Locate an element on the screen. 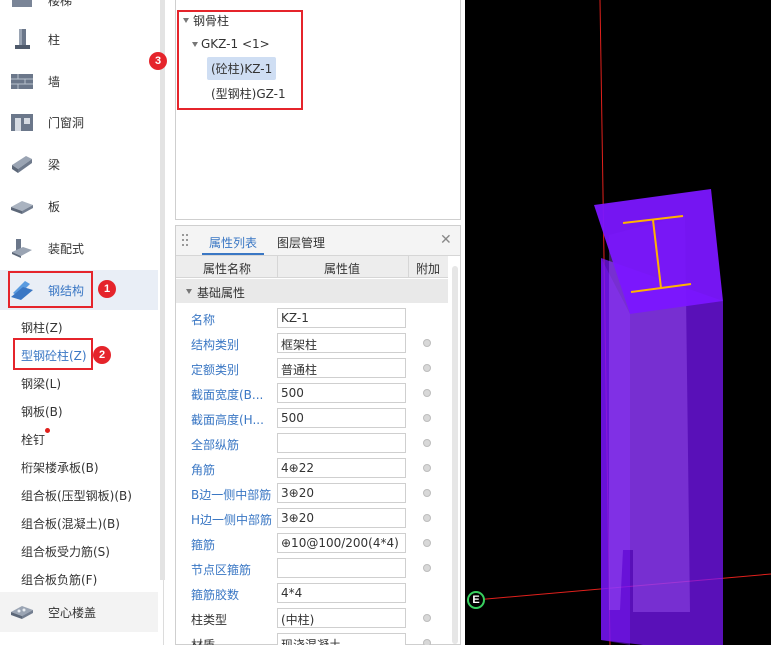  property-name: 结构类别 is located at coordinates (215, 345).